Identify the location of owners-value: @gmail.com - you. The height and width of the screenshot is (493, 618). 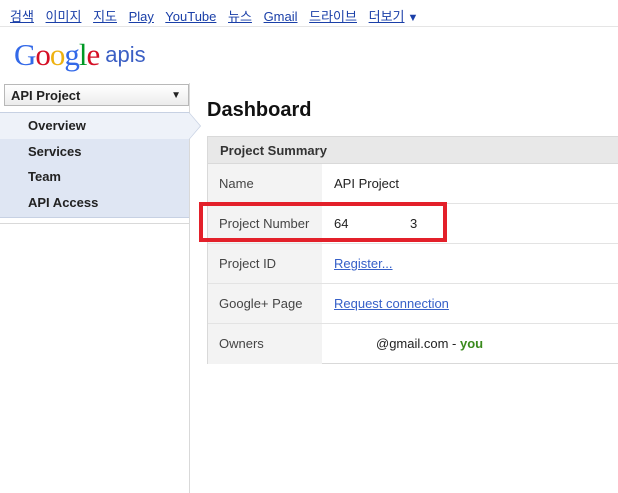
(408, 343).